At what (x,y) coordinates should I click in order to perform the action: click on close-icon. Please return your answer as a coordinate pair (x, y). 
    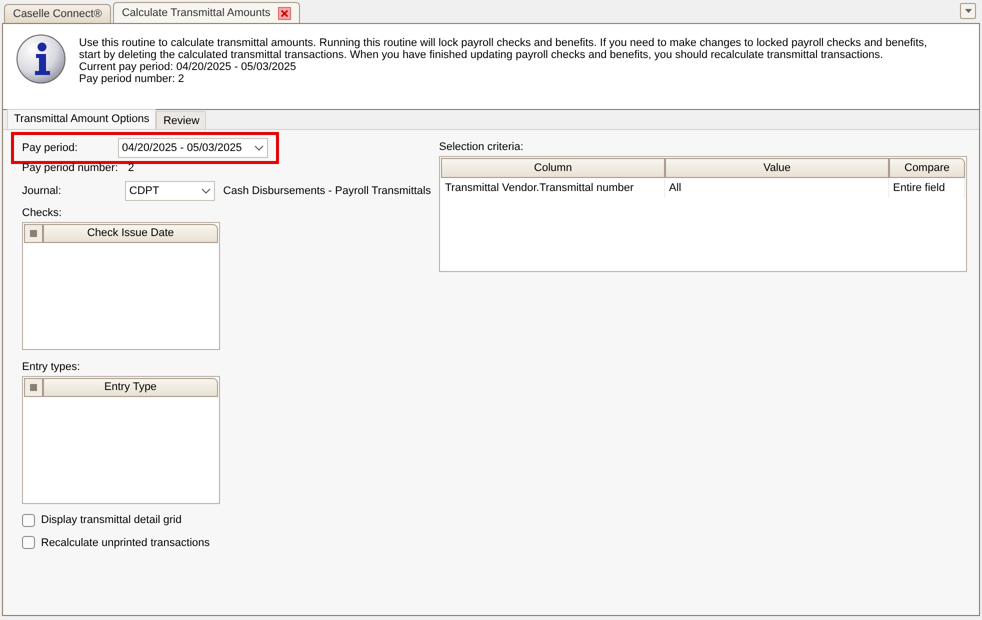
    Looking at the image, I should click on (285, 13).